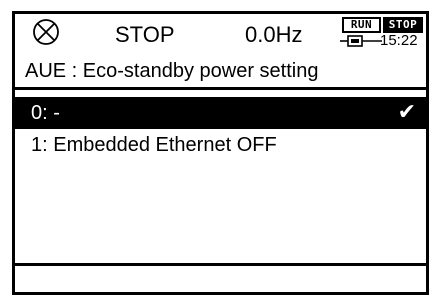 This screenshot has width=440, height=307. What do you see at coordinates (220, 72) in the screenshot?
I see `parameter-title: AUE : Eco-standby power setting` at bounding box center [220, 72].